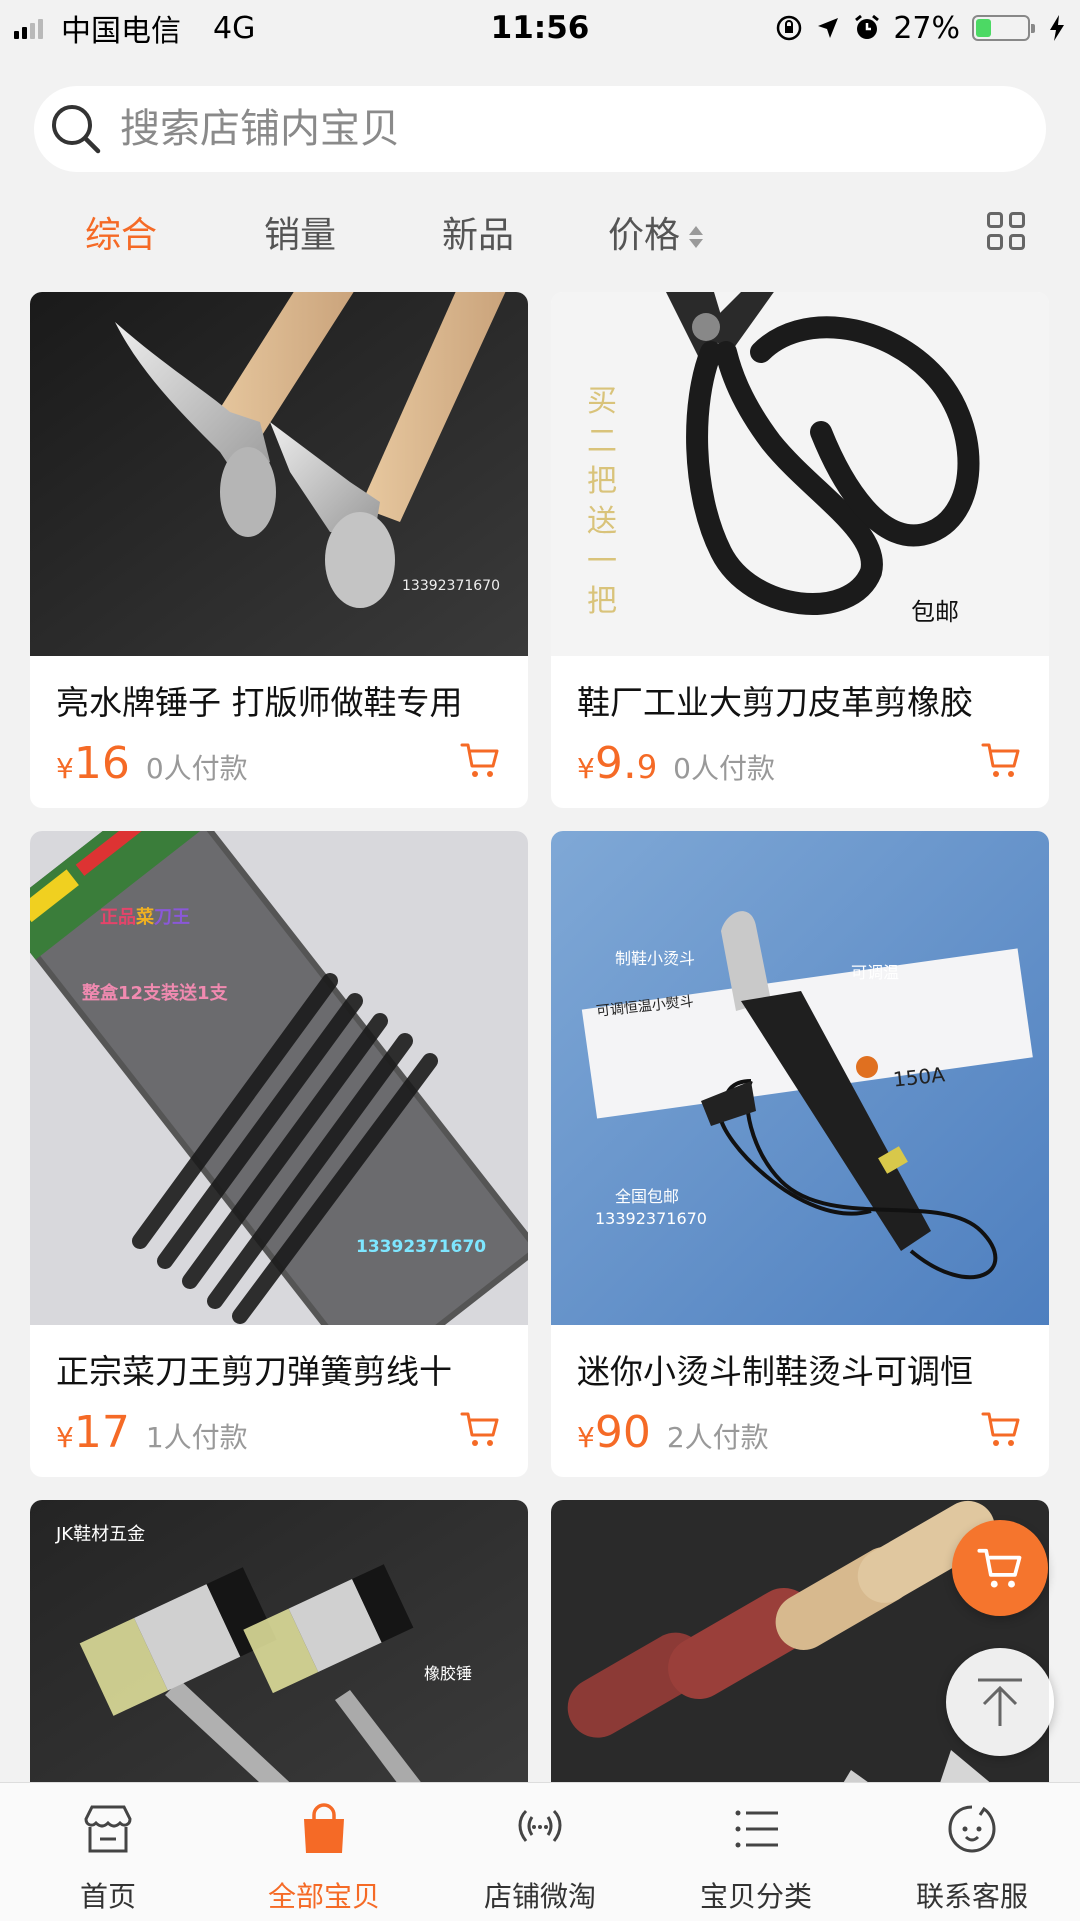 The height and width of the screenshot is (1921, 1080). I want to click on shopping-bag-icon, so click(324, 1828).